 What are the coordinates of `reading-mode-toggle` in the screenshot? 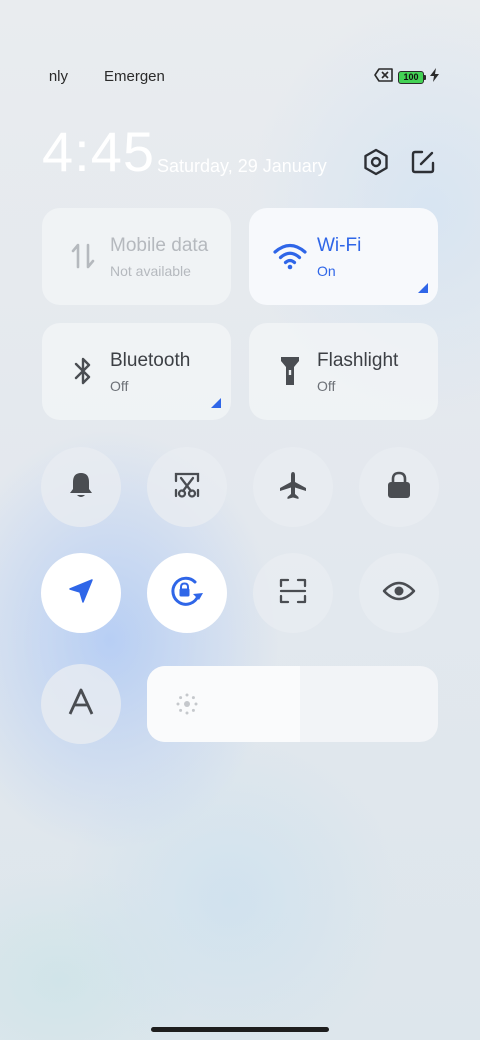 It's located at (399, 593).